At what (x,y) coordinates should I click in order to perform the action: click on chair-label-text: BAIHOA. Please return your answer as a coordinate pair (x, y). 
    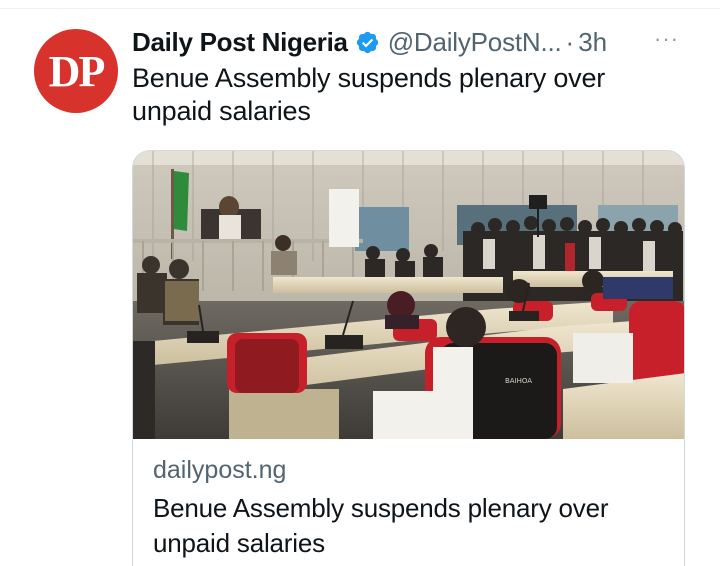
    Looking at the image, I should click on (518, 381).